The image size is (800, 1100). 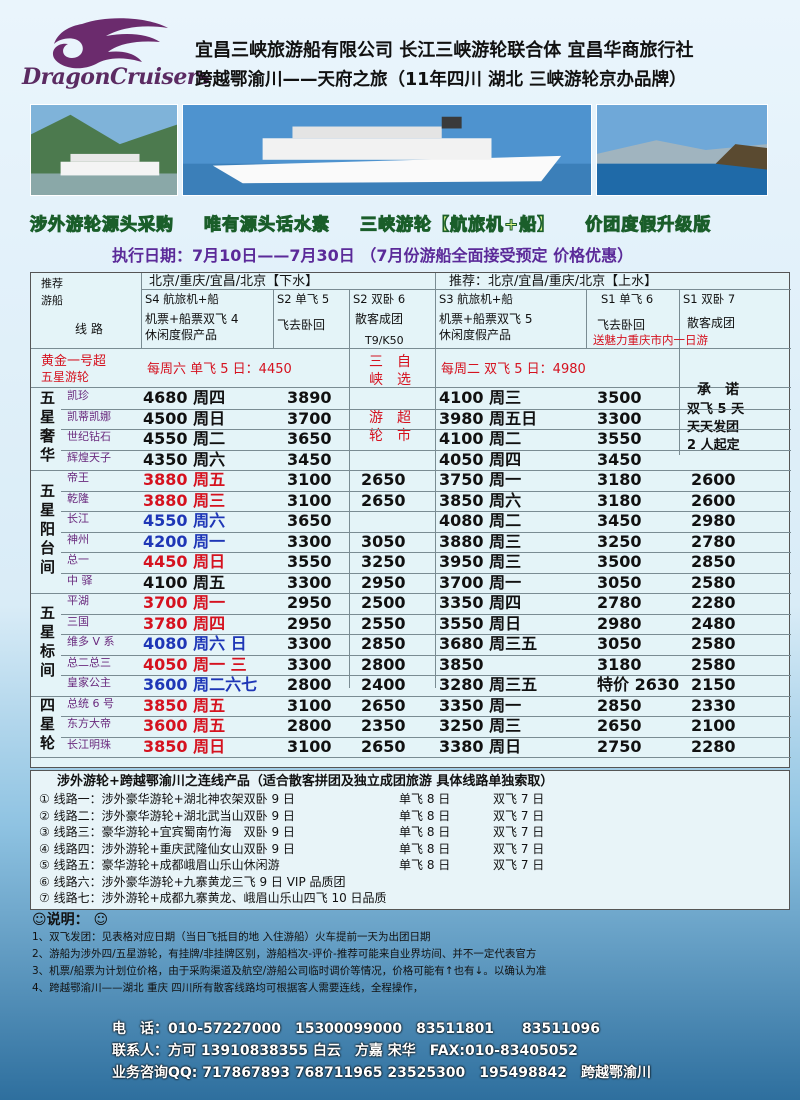 What do you see at coordinates (184, 500) in the screenshot?
I see `cell-a: 3880 周三` at bounding box center [184, 500].